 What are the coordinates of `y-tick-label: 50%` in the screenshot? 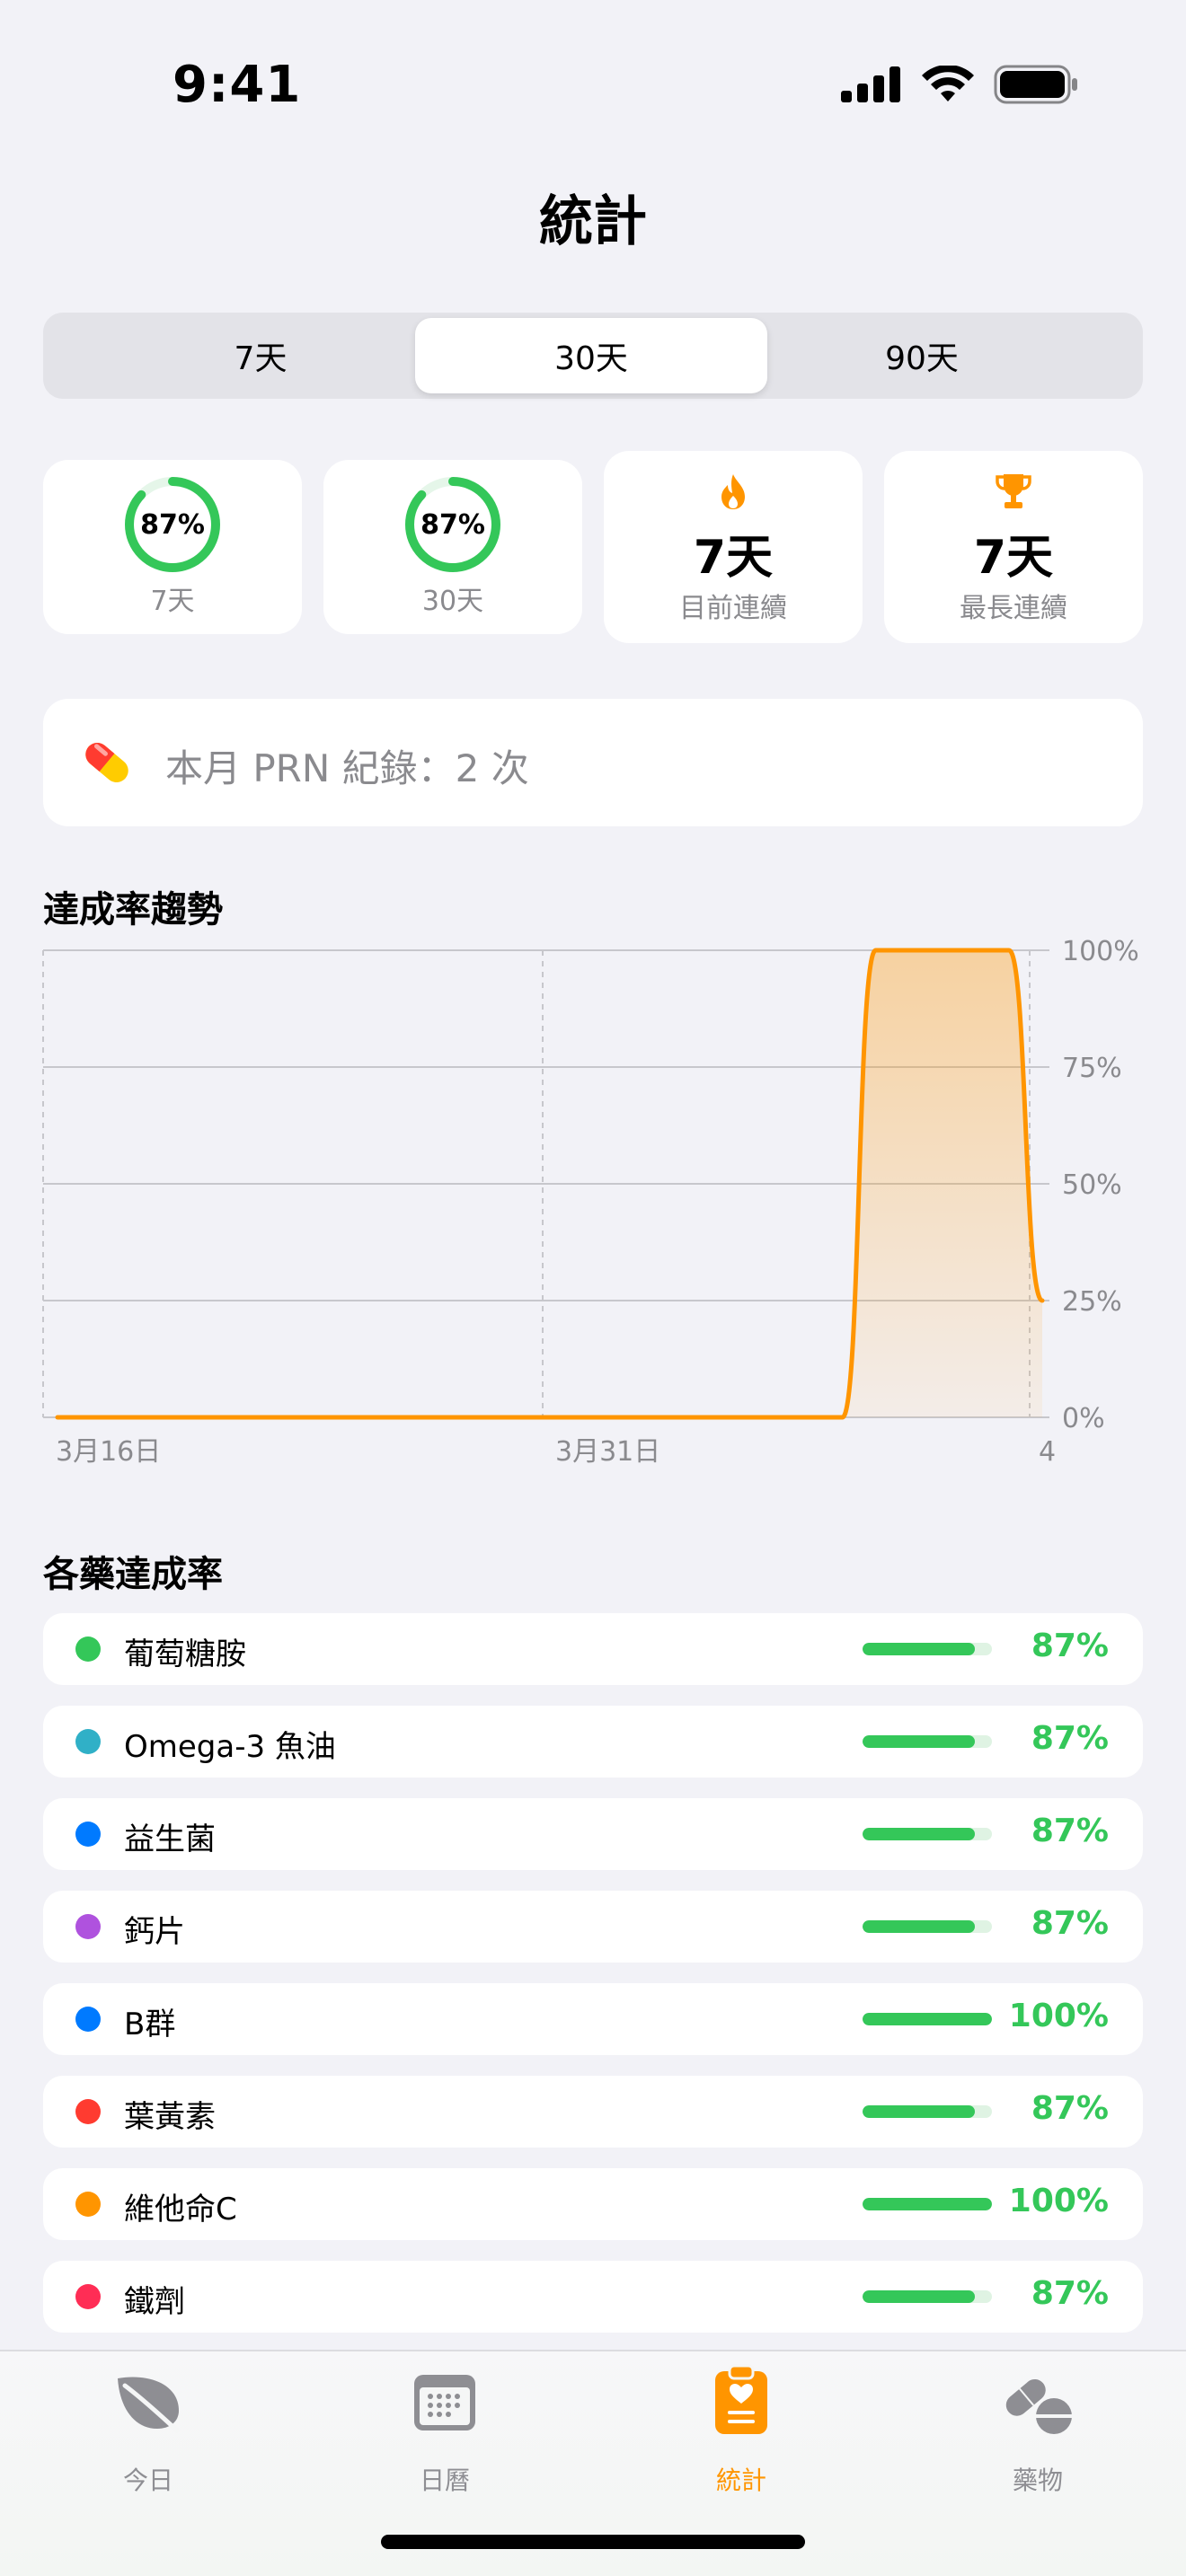 It's located at (1092, 1185).